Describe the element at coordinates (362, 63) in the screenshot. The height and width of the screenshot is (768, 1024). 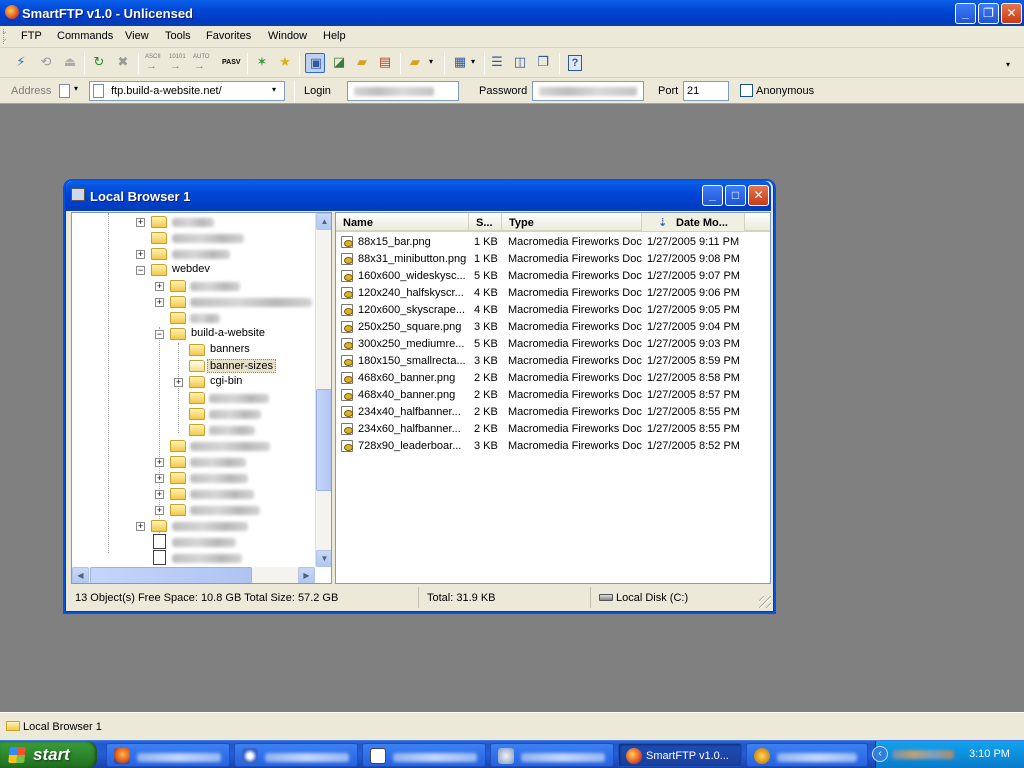
I see `local-browser-button: ▰` at that location.